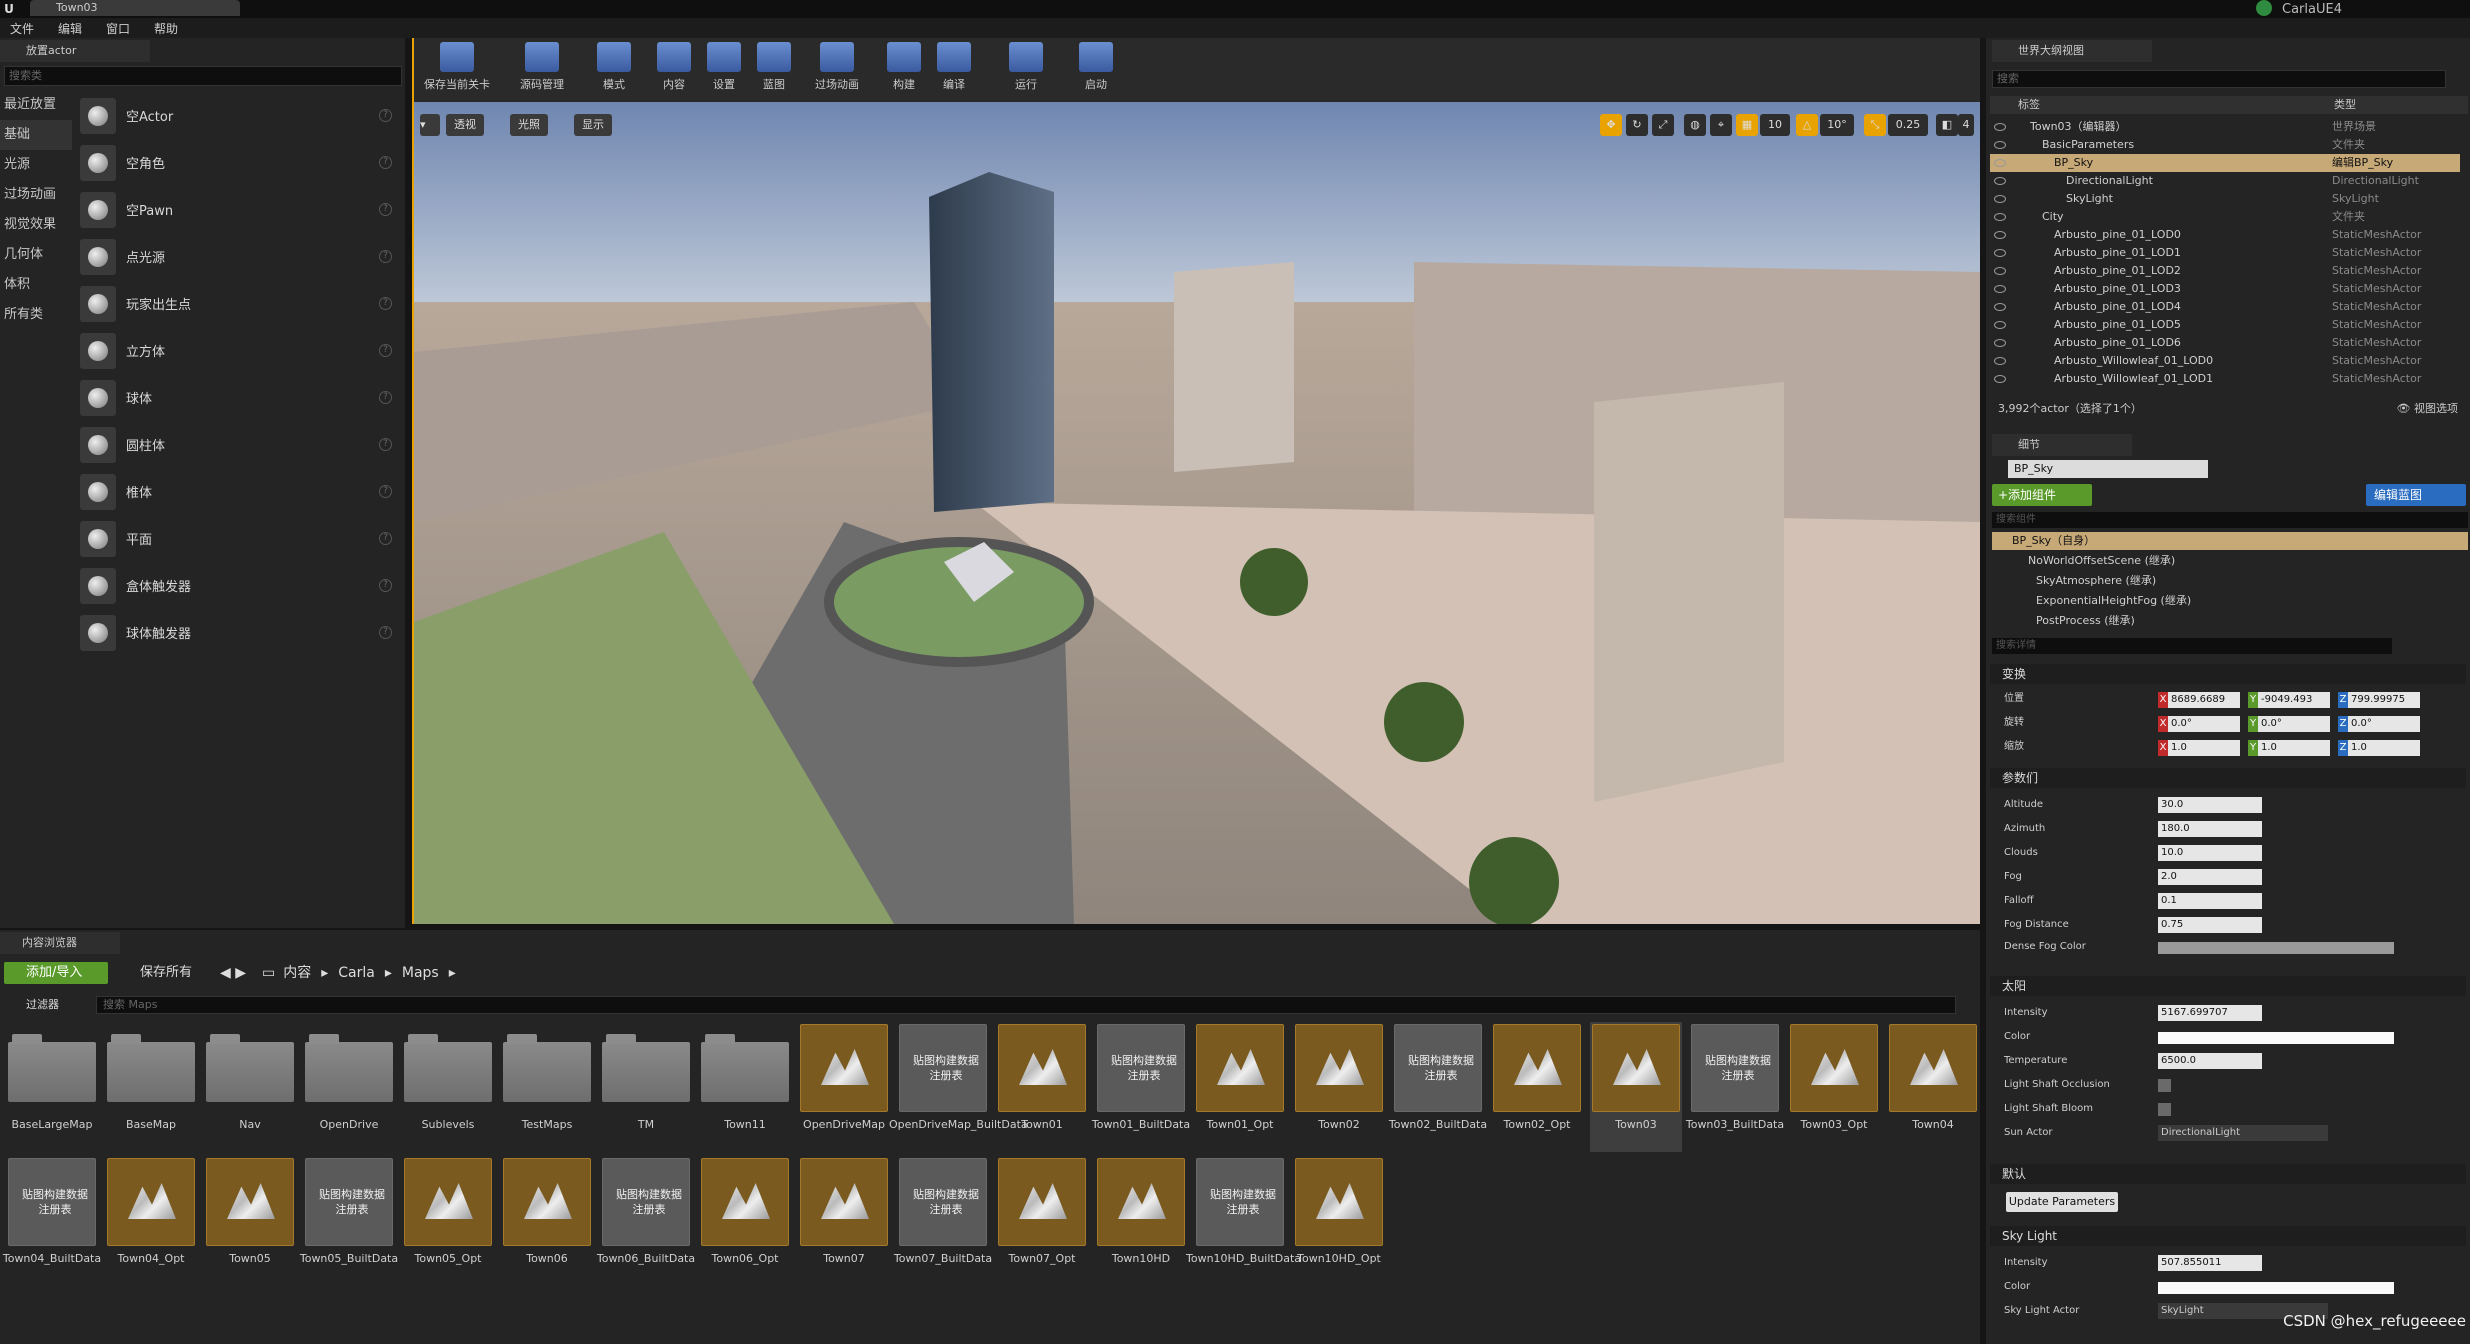 This screenshot has height=1344, width=2470. I want to click on edit-blueprint-button: 编辑蓝图, so click(2416, 495).